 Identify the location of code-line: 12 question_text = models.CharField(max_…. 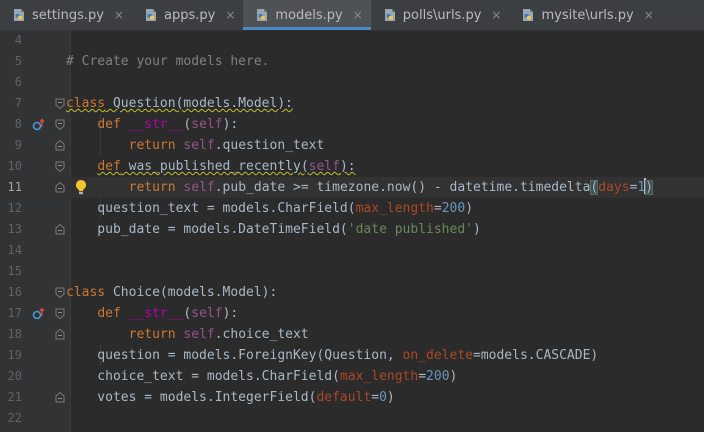
(352, 208).